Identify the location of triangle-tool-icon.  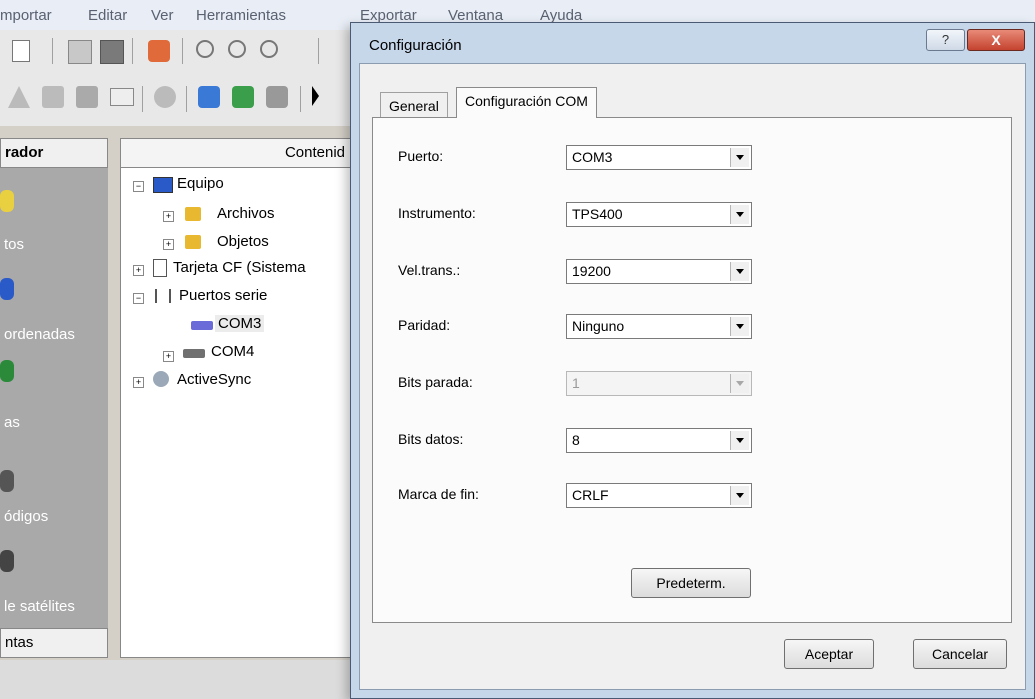
(19, 97).